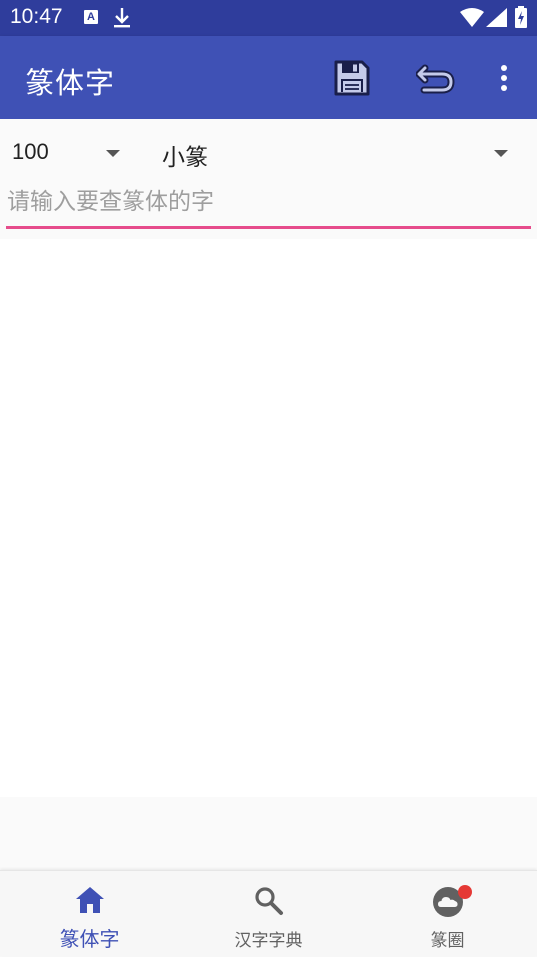 This screenshot has width=537, height=957. I want to click on bottom-nav: 篆体字 汉字字典 篆圈, so click(268, 913).